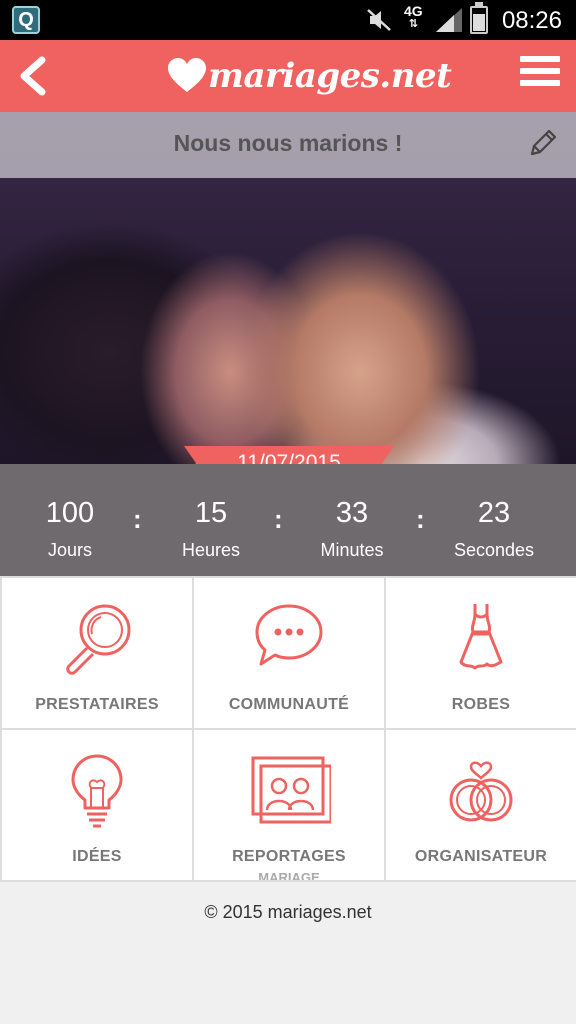 This screenshot has height=1024, width=576. What do you see at coordinates (97, 704) in the screenshot?
I see `tile-label: PRESTATAIRES` at bounding box center [97, 704].